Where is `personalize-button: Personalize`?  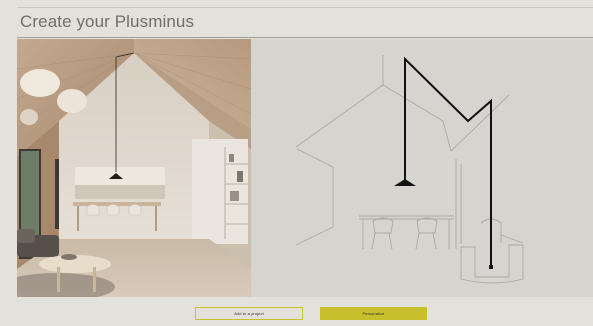 personalize-button: Personalize is located at coordinates (373, 313).